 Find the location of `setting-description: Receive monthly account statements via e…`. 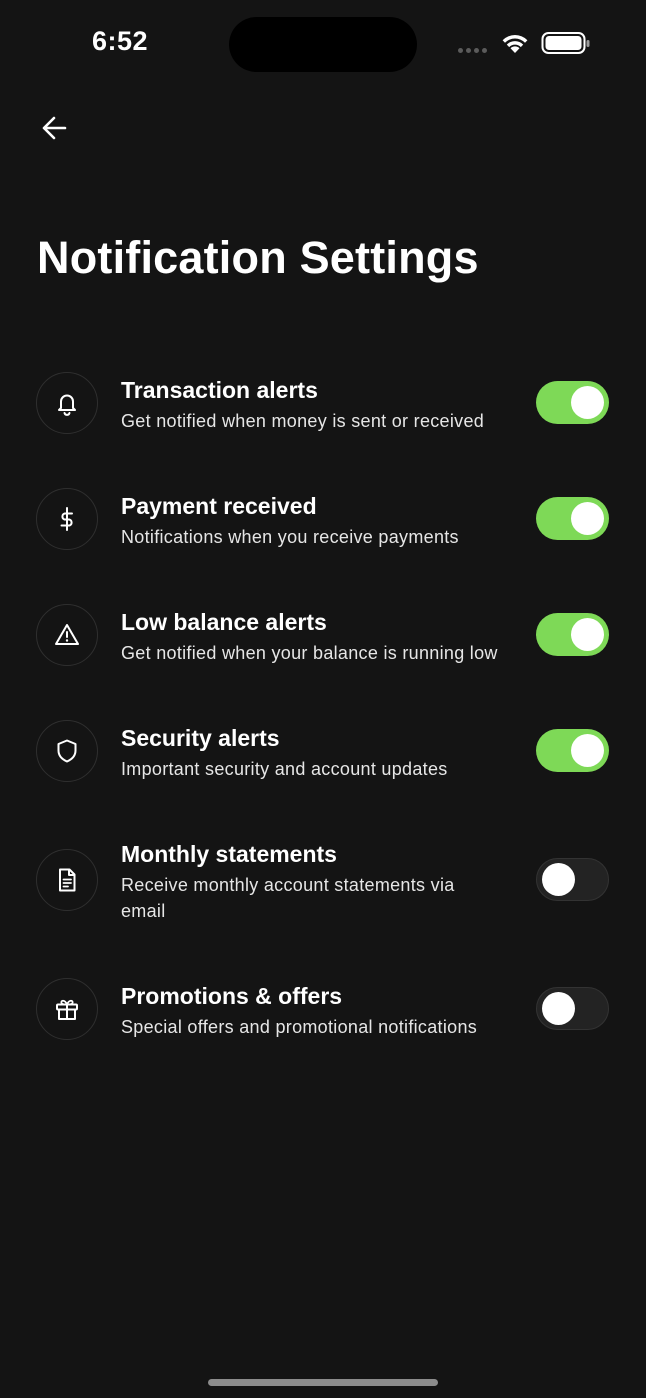

setting-description: Receive monthly account statements via e… is located at coordinates (288, 898).